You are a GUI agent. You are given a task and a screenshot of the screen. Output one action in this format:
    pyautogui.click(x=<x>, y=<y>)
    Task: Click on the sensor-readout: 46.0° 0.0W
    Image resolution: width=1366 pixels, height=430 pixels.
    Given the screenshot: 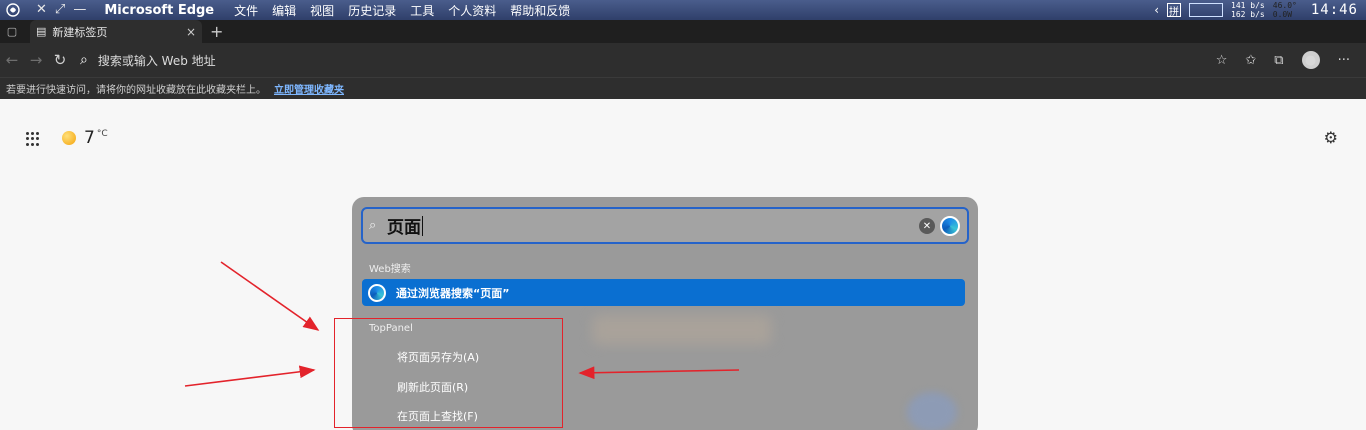 What is the action you would take?
    pyautogui.click(x=1285, y=10)
    